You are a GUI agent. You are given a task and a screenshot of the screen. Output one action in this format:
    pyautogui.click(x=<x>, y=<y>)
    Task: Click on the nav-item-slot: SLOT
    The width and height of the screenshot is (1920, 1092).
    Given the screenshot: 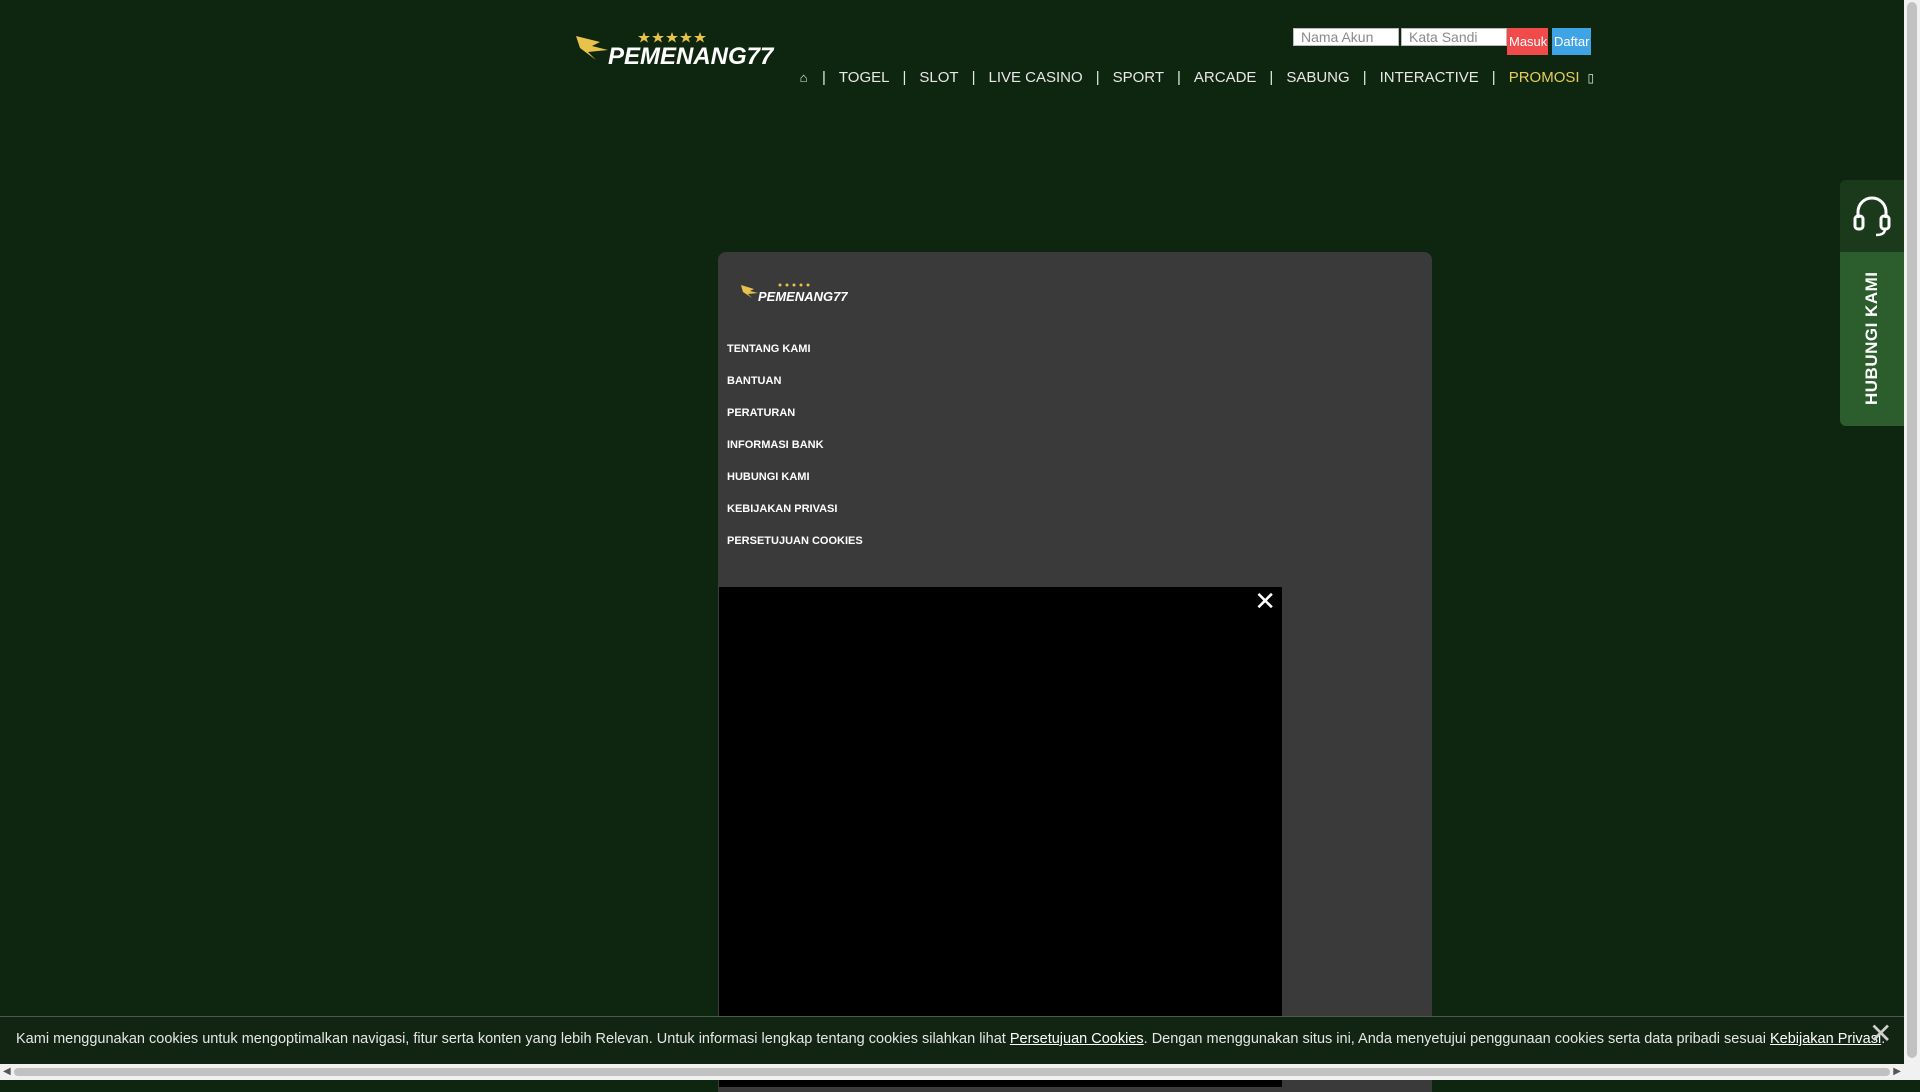 What is the action you would take?
    pyautogui.click(x=938, y=77)
    